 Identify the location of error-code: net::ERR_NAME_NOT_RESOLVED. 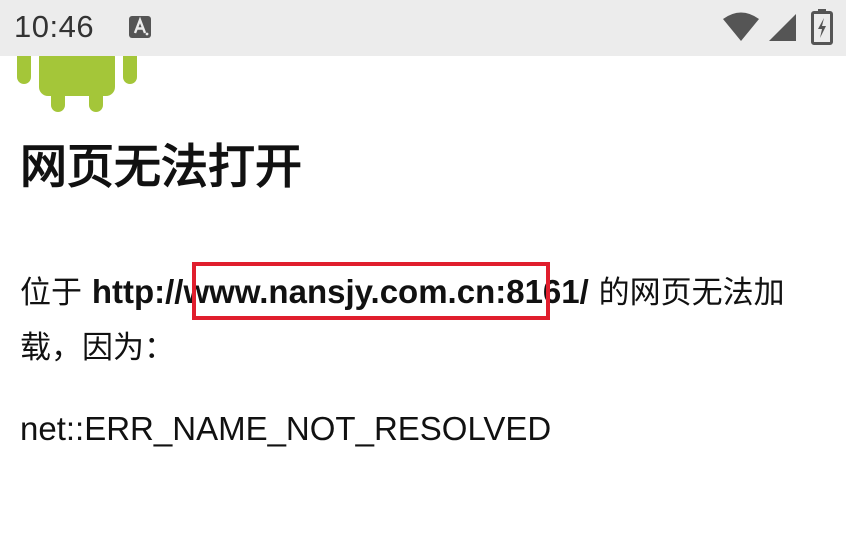
(286, 428).